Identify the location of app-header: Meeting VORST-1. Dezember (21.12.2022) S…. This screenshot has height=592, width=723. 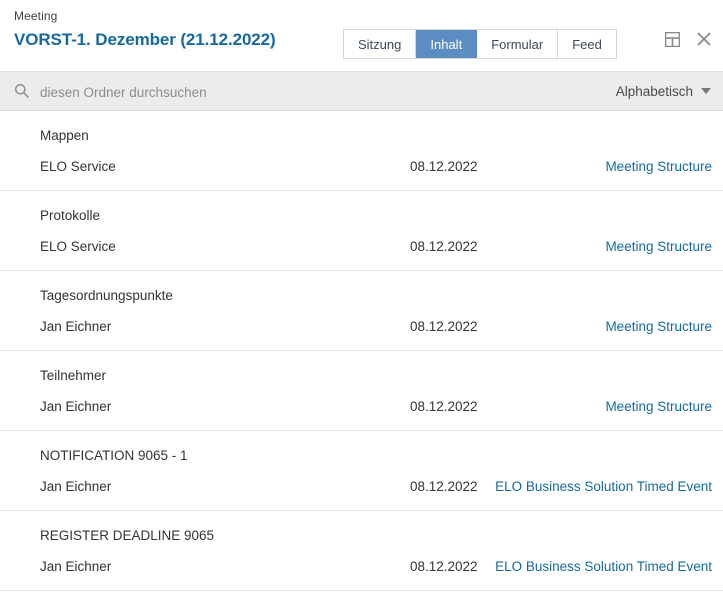
(361, 35).